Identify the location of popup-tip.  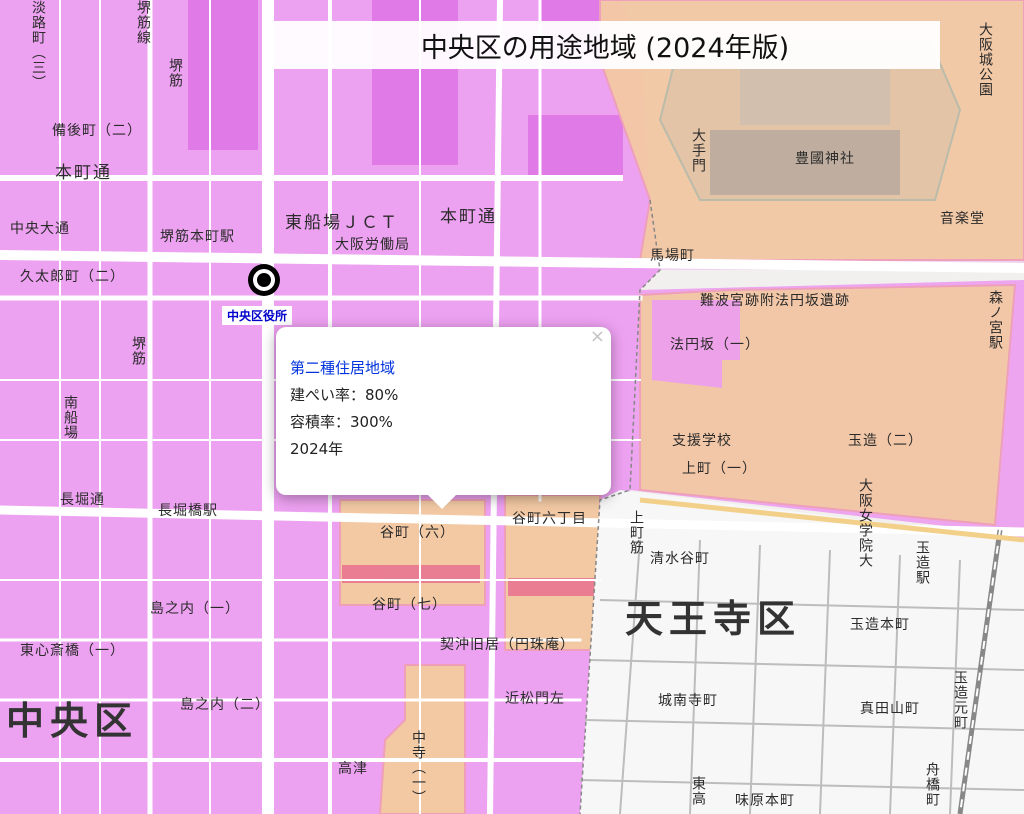
(442, 502).